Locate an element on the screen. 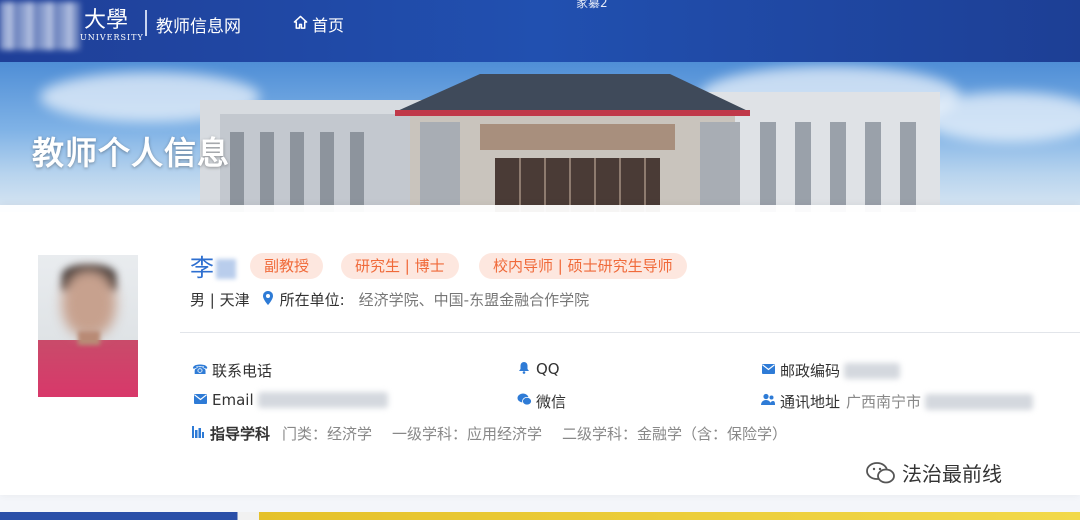 The image size is (1080, 520). phone-icon: ☎ is located at coordinates (200, 370).